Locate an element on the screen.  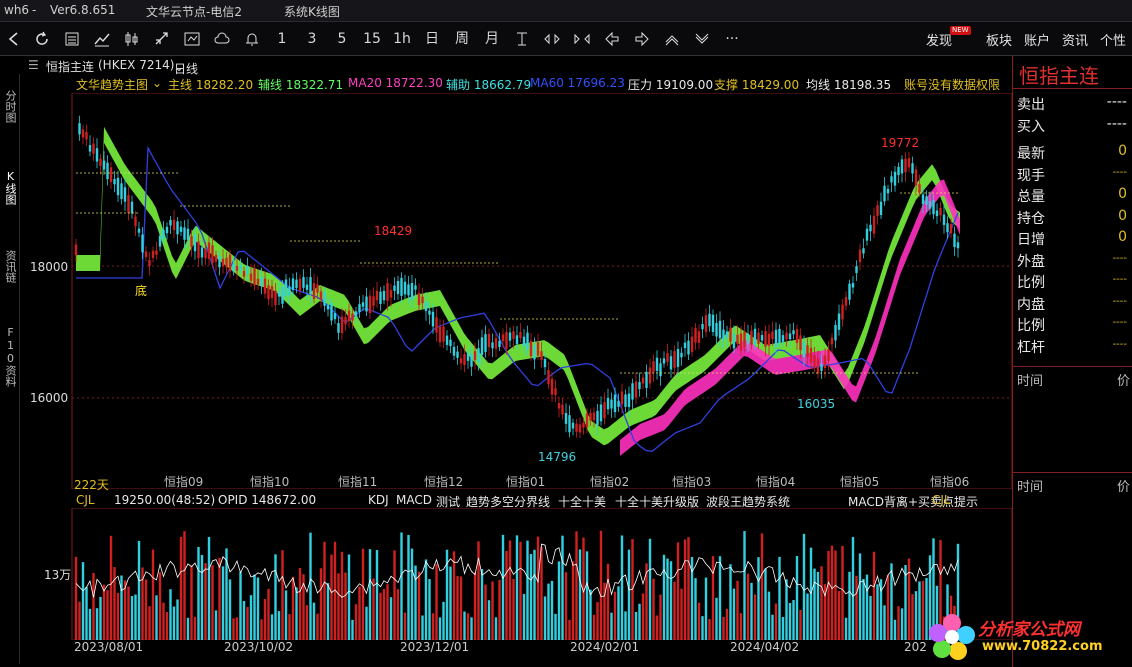
news-menu: 资讯 is located at coordinates (1075, 39).